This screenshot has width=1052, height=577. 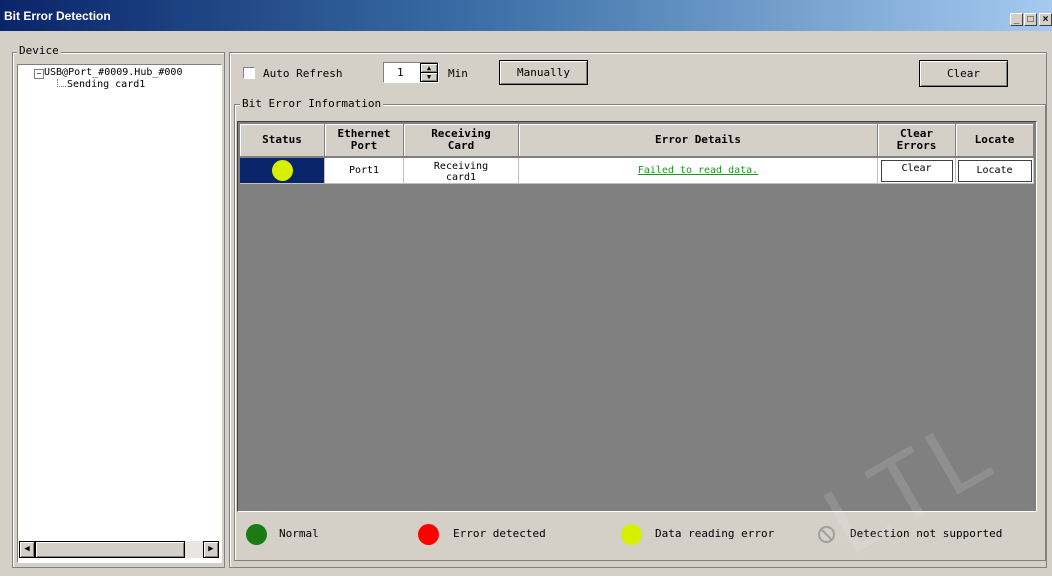 I want to click on refresh-interval-spinner: 1 ▲ ▼, so click(x=411, y=72).